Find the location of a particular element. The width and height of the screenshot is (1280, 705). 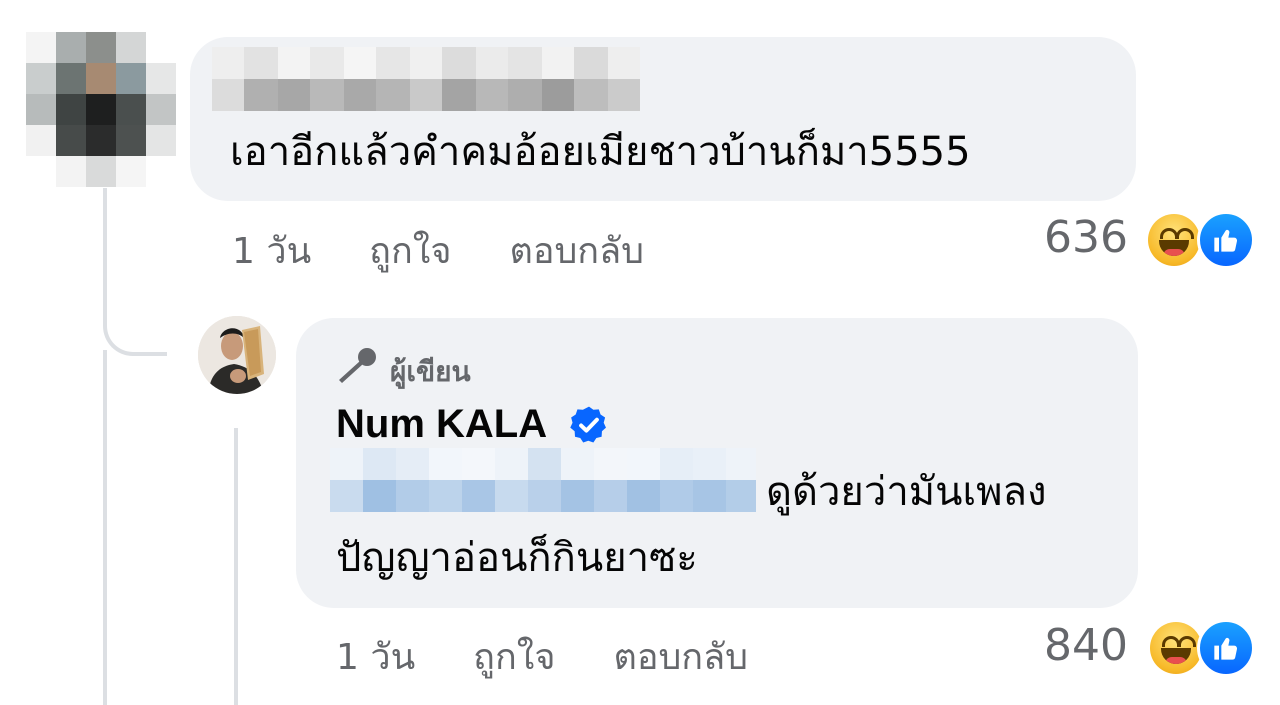

thread-line-reply is located at coordinates (236, 566).